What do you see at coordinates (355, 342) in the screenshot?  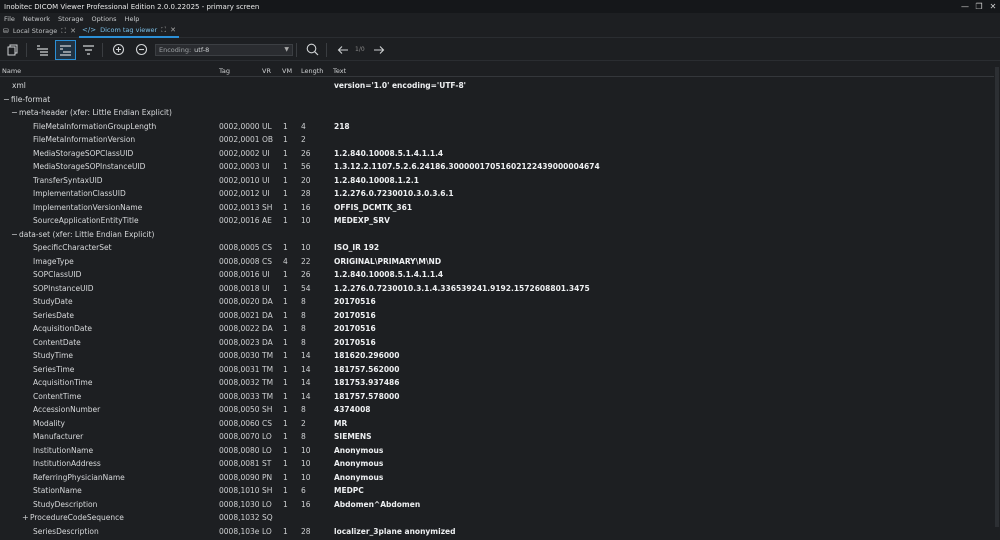 I see `text-cell: 20170516` at bounding box center [355, 342].